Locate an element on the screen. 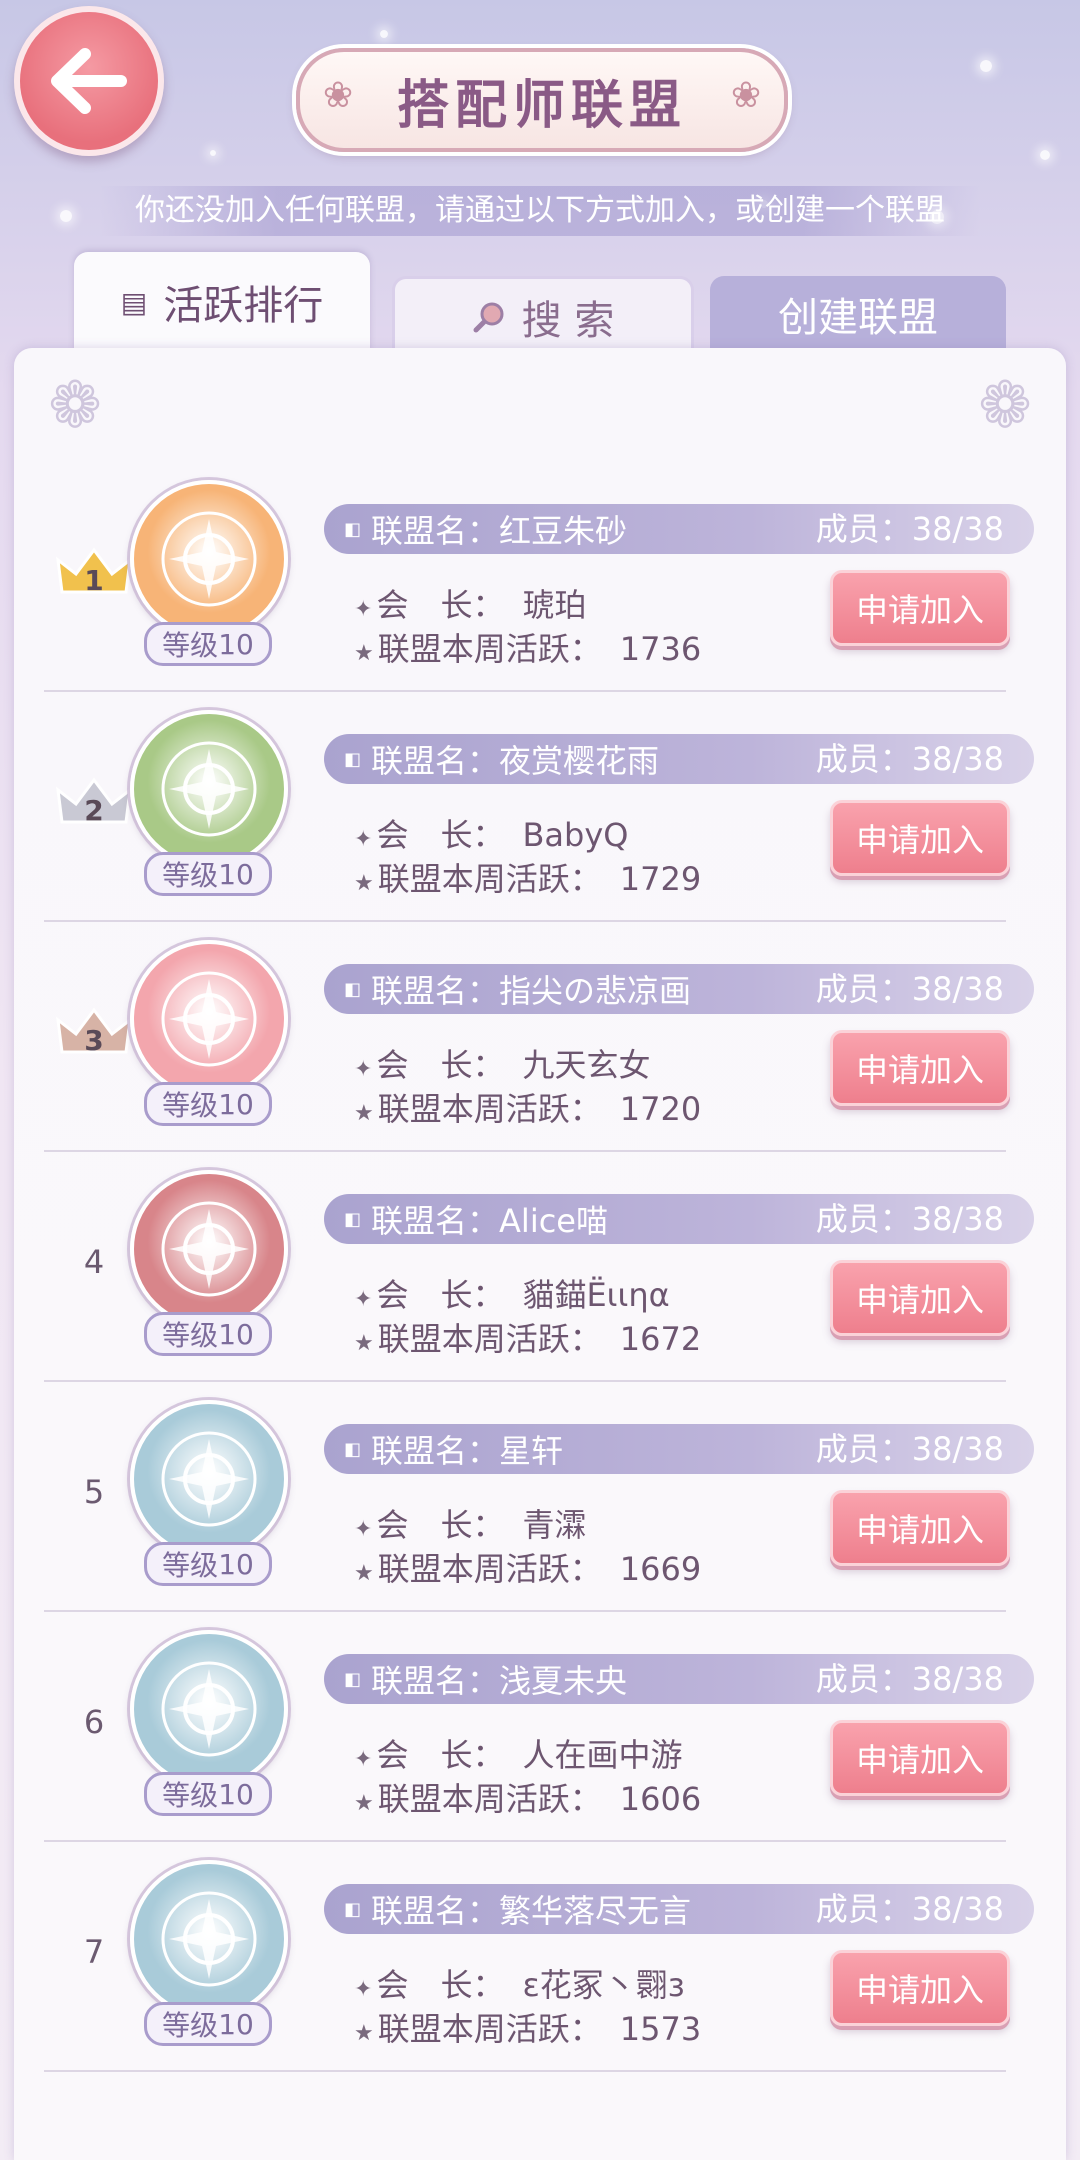  activity-value: 1729 is located at coordinates (660, 879).